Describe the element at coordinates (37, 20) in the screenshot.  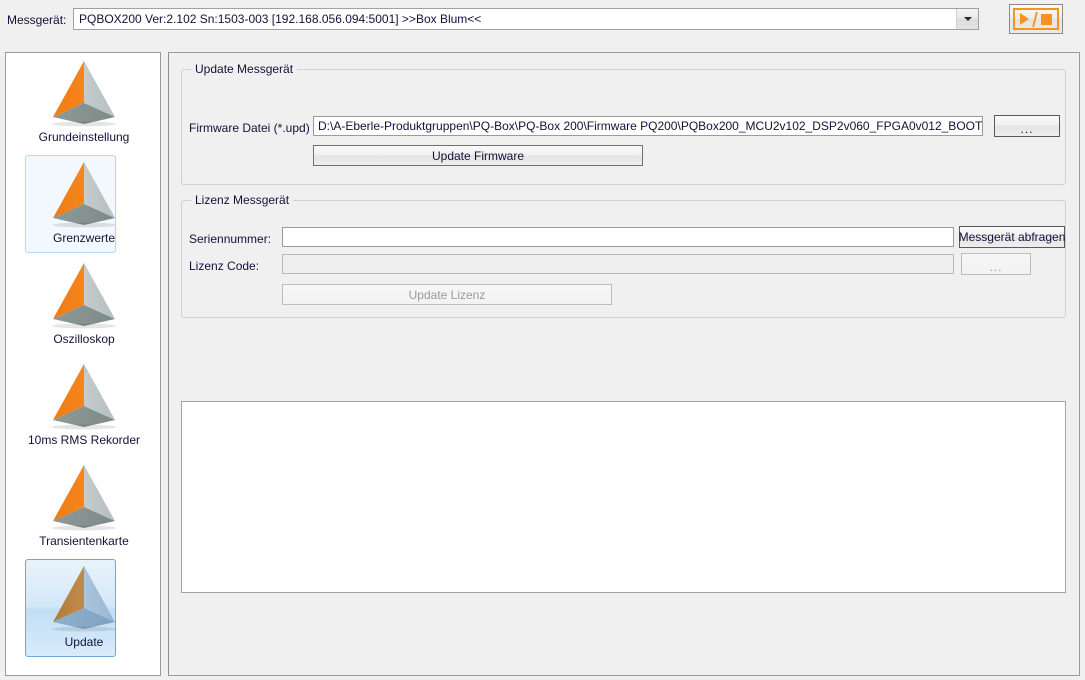
I see `device-label: Messgerät:` at that location.